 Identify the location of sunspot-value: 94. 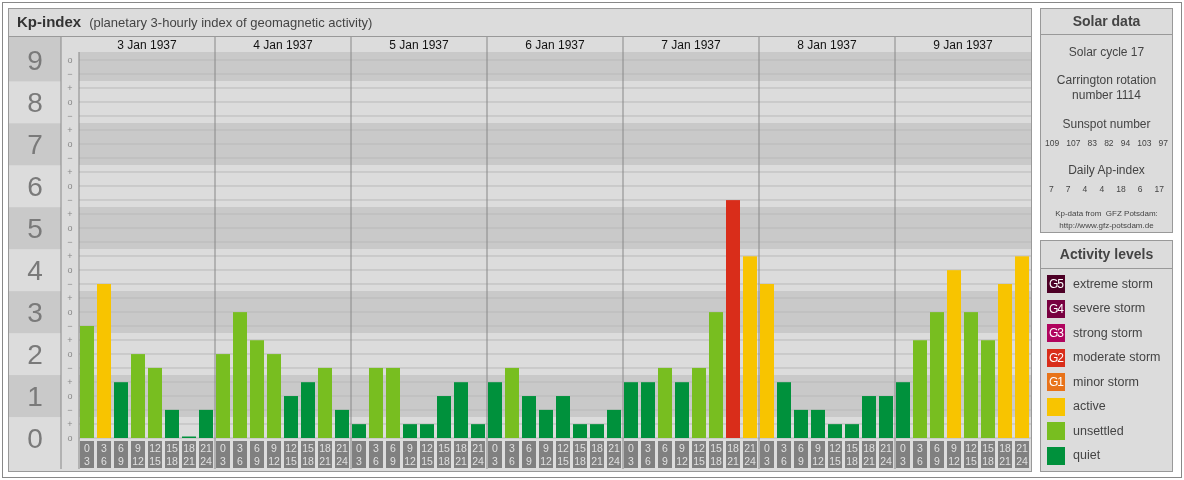
(1125, 143).